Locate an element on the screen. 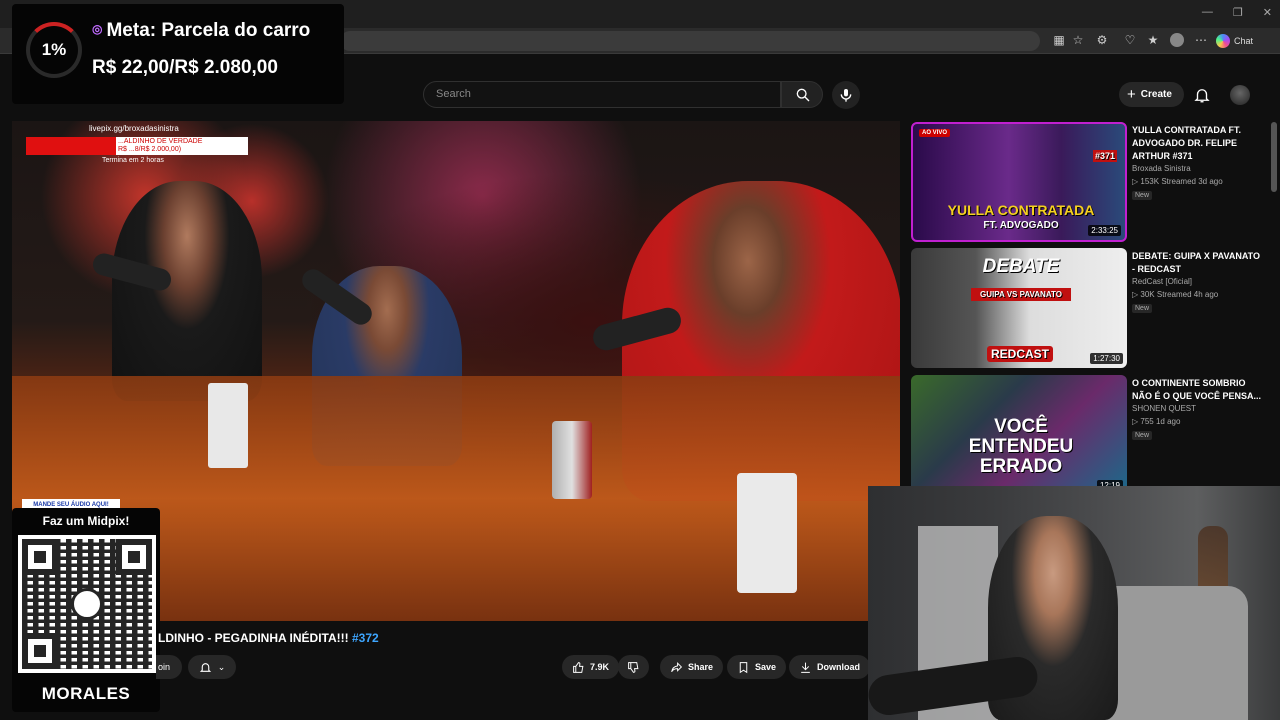  qr-logo-icon is located at coordinates (87, 604).